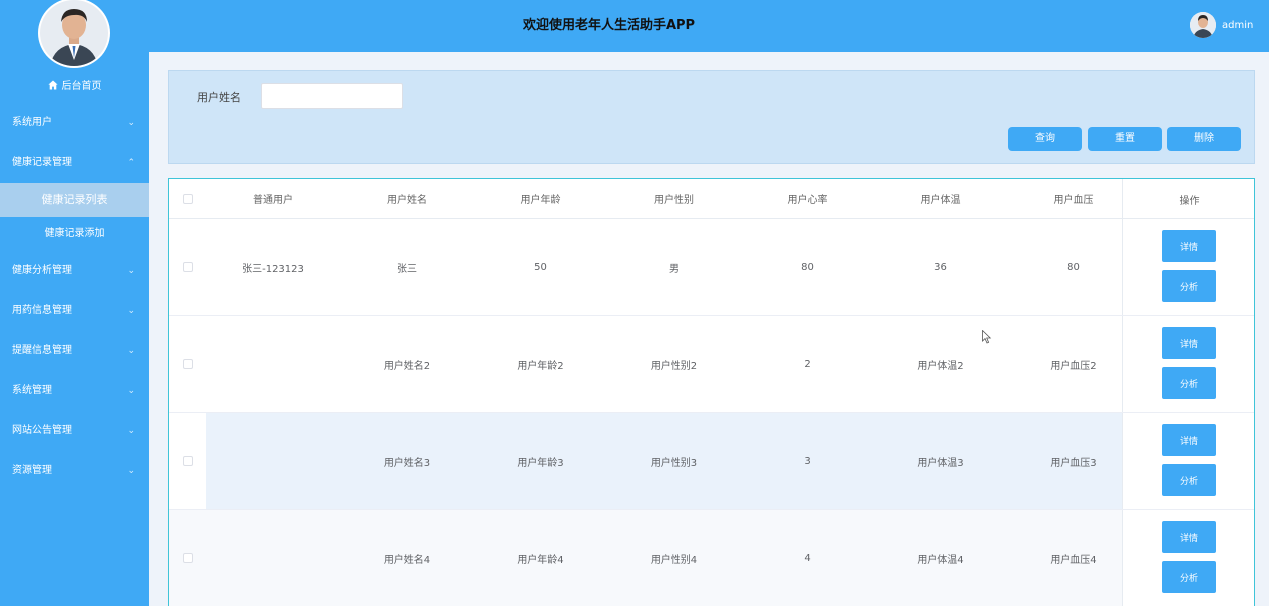 The width and height of the screenshot is (1269, 606). I want to click on sidebar-home: 后台首页, so click(74, 84).